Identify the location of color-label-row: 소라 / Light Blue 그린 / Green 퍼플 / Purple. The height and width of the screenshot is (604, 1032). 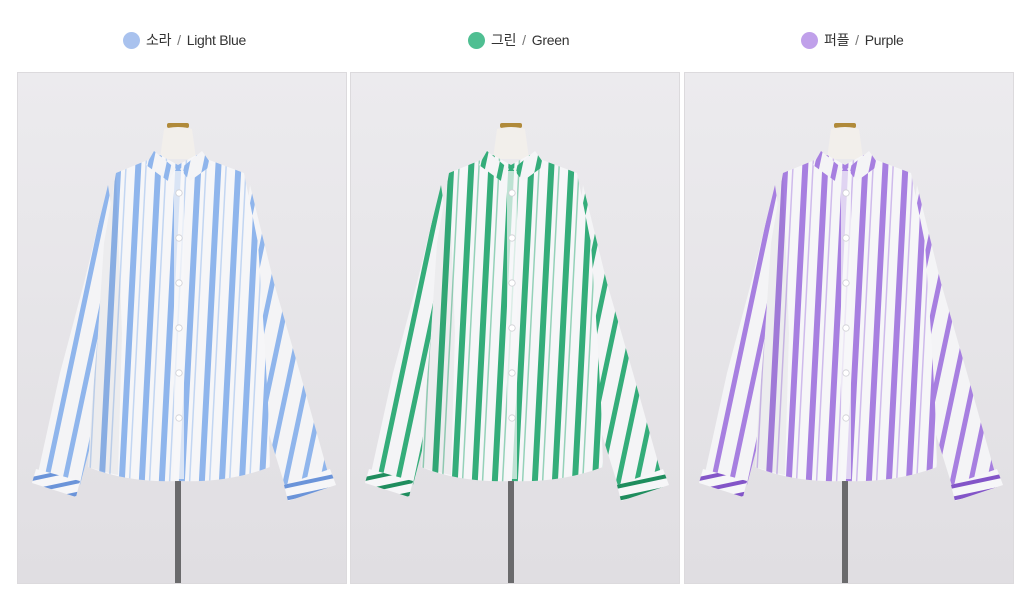
(516, 36).